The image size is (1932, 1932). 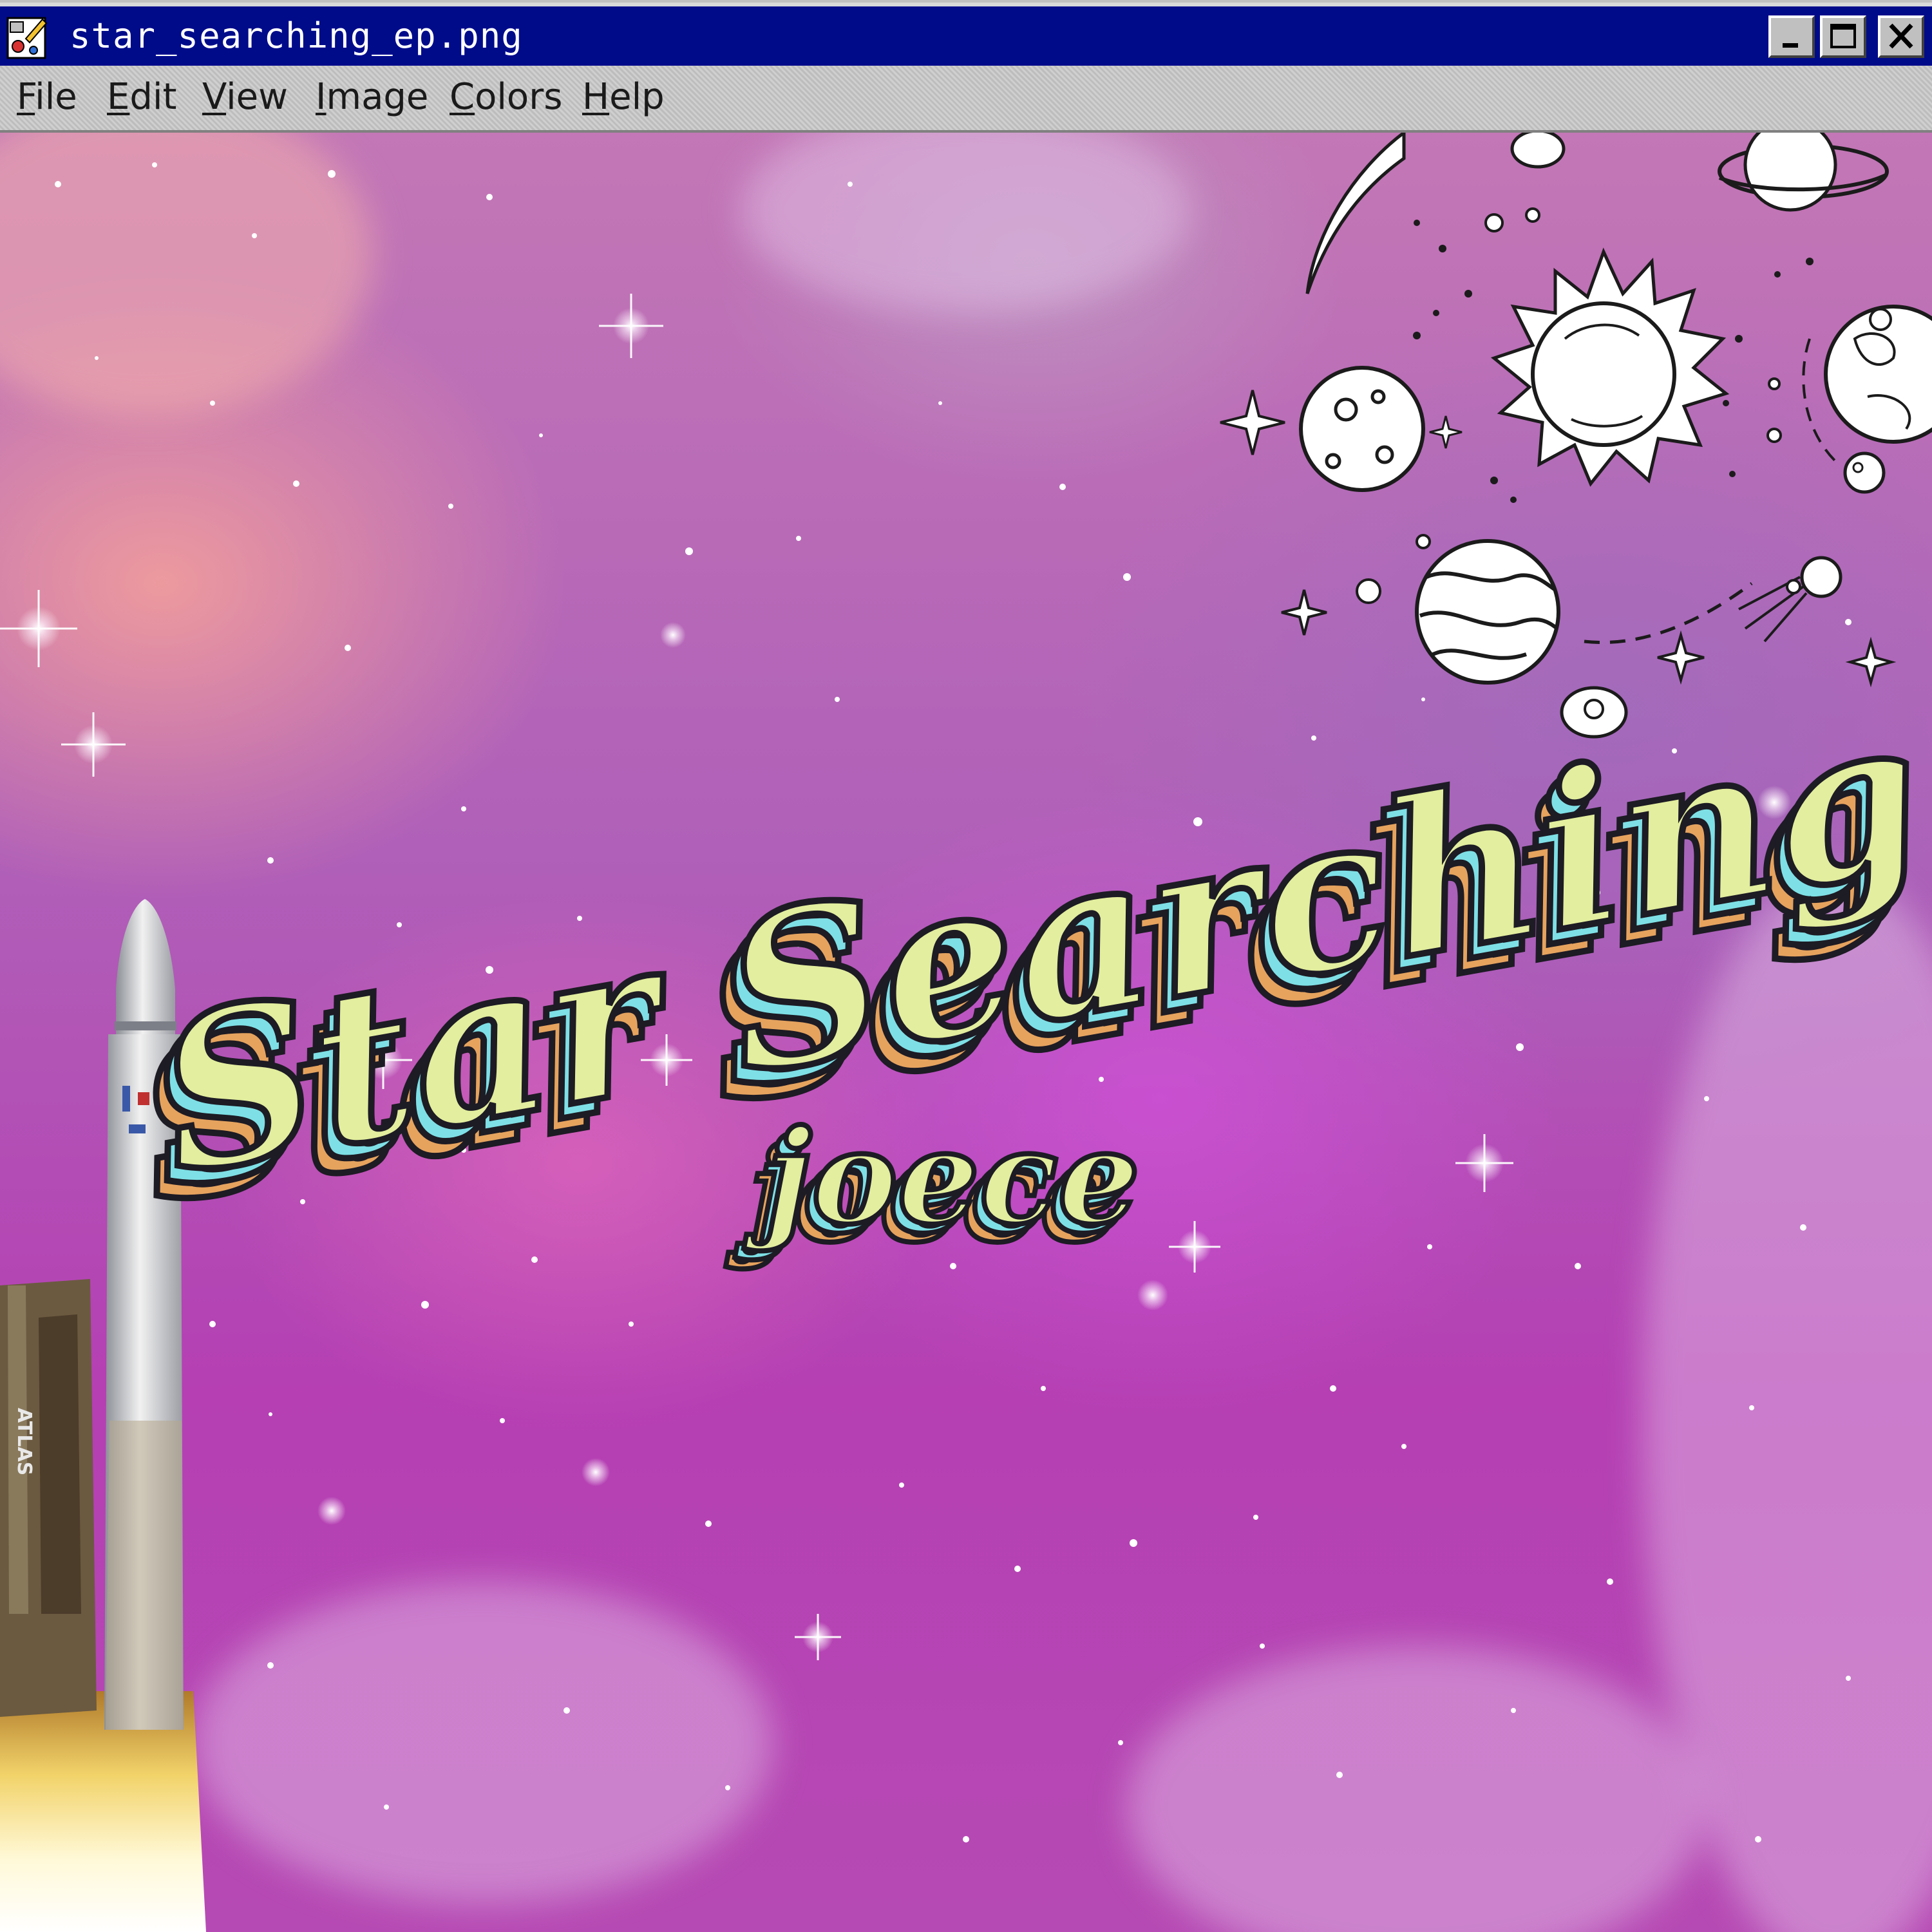 What do you see at coordinates (623, 97) in the screenshot?
I see `menu-help: Help` at bounding box center [623, 97].